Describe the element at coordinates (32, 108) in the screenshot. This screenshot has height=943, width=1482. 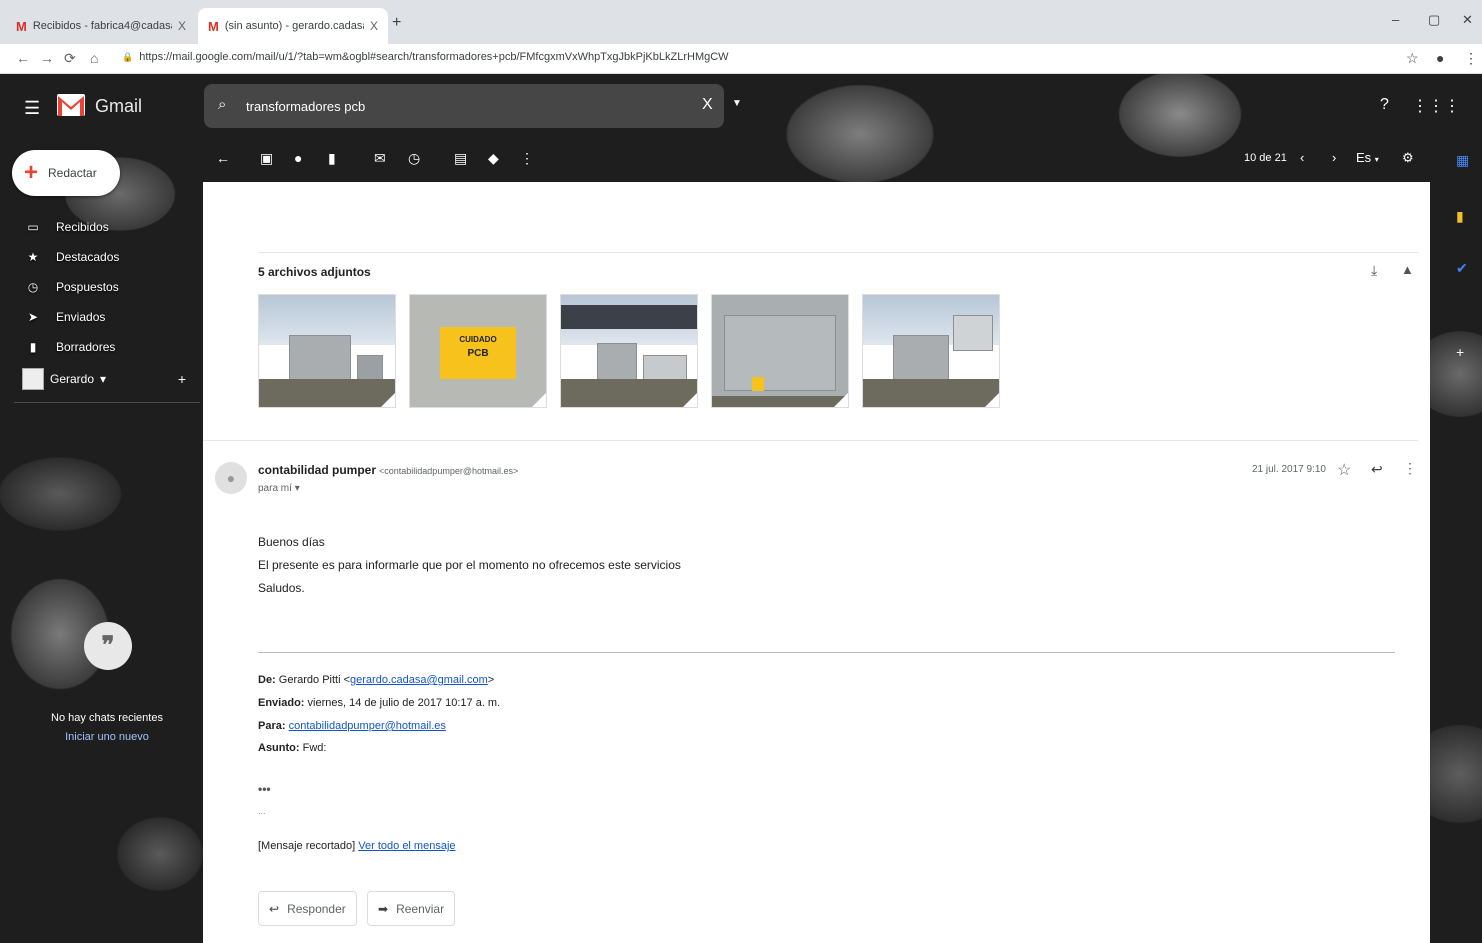
I see `main-menu-icon: ☰` at that location.